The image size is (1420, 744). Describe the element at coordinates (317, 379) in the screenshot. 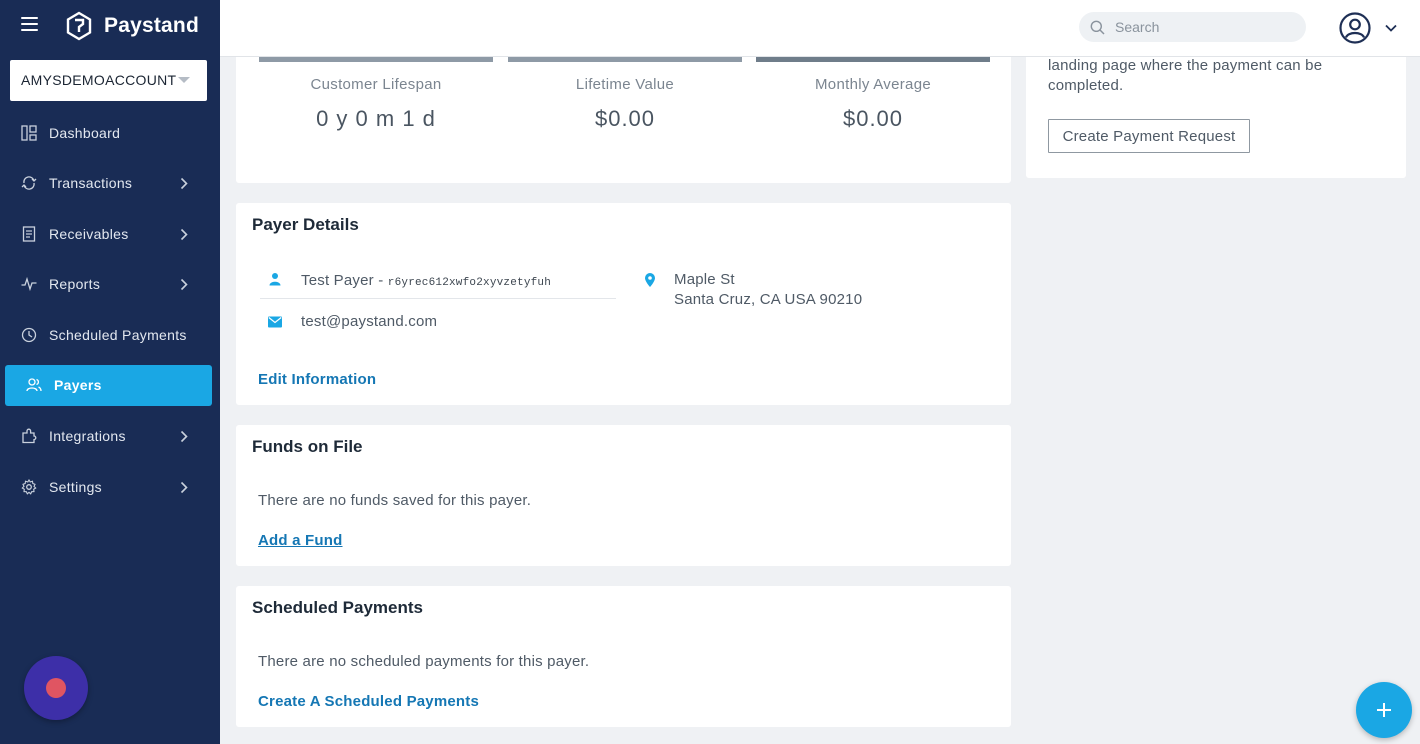

I see `edit-information-link: Edit Information` at that location.